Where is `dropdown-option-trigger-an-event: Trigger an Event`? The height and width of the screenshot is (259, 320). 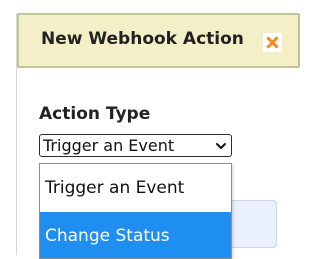
dropdown-option-trigger-an-event: Trigger an Event is located at coordinates (135, 187).